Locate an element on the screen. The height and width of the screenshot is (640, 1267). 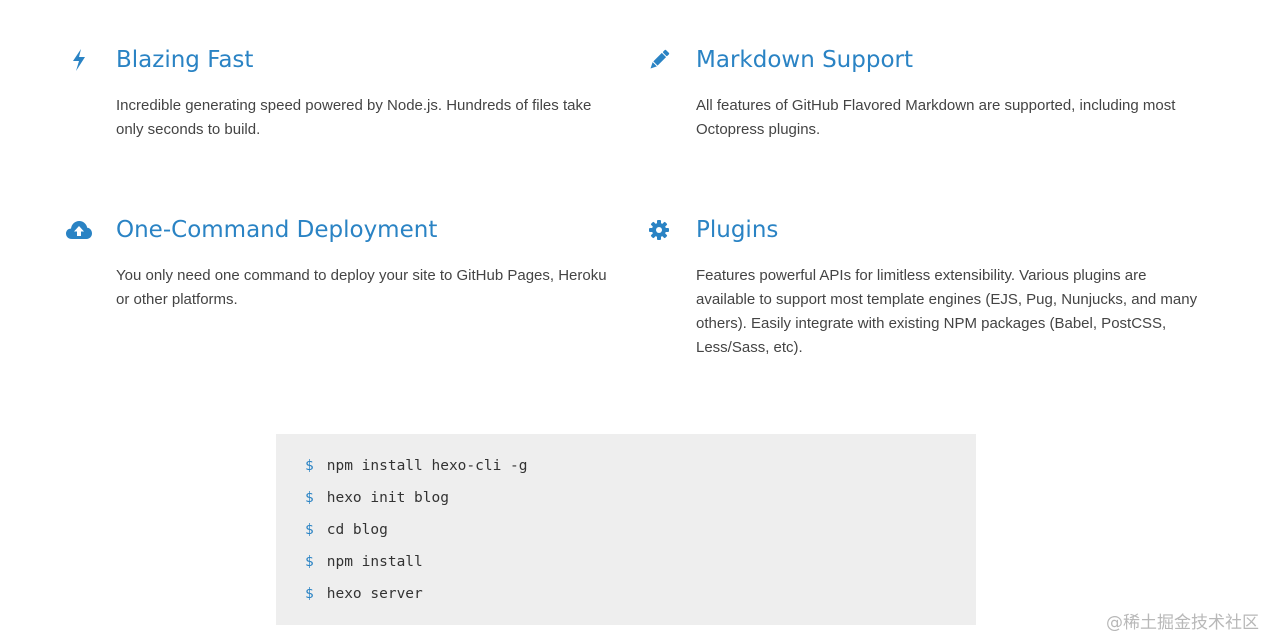
code-line: $ hexo server is located at coordinates (364, 594).